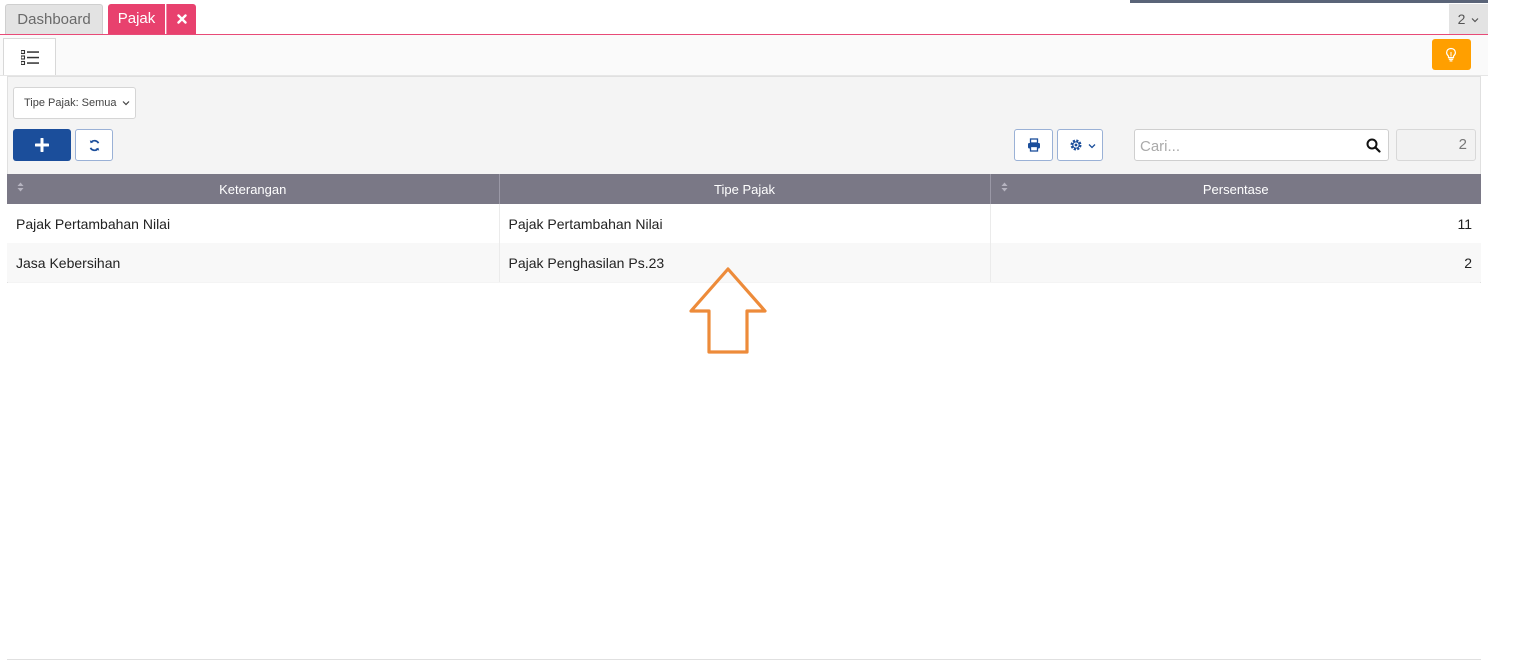 The image size is (1536, 664). I want to click on close-icon, so click(181, 19).